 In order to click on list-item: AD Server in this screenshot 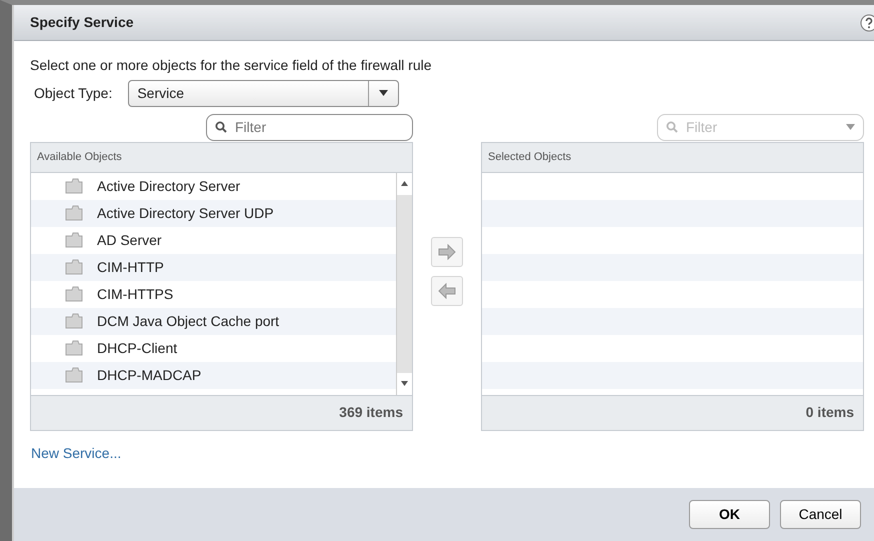, I will do `click(213, 240)`.